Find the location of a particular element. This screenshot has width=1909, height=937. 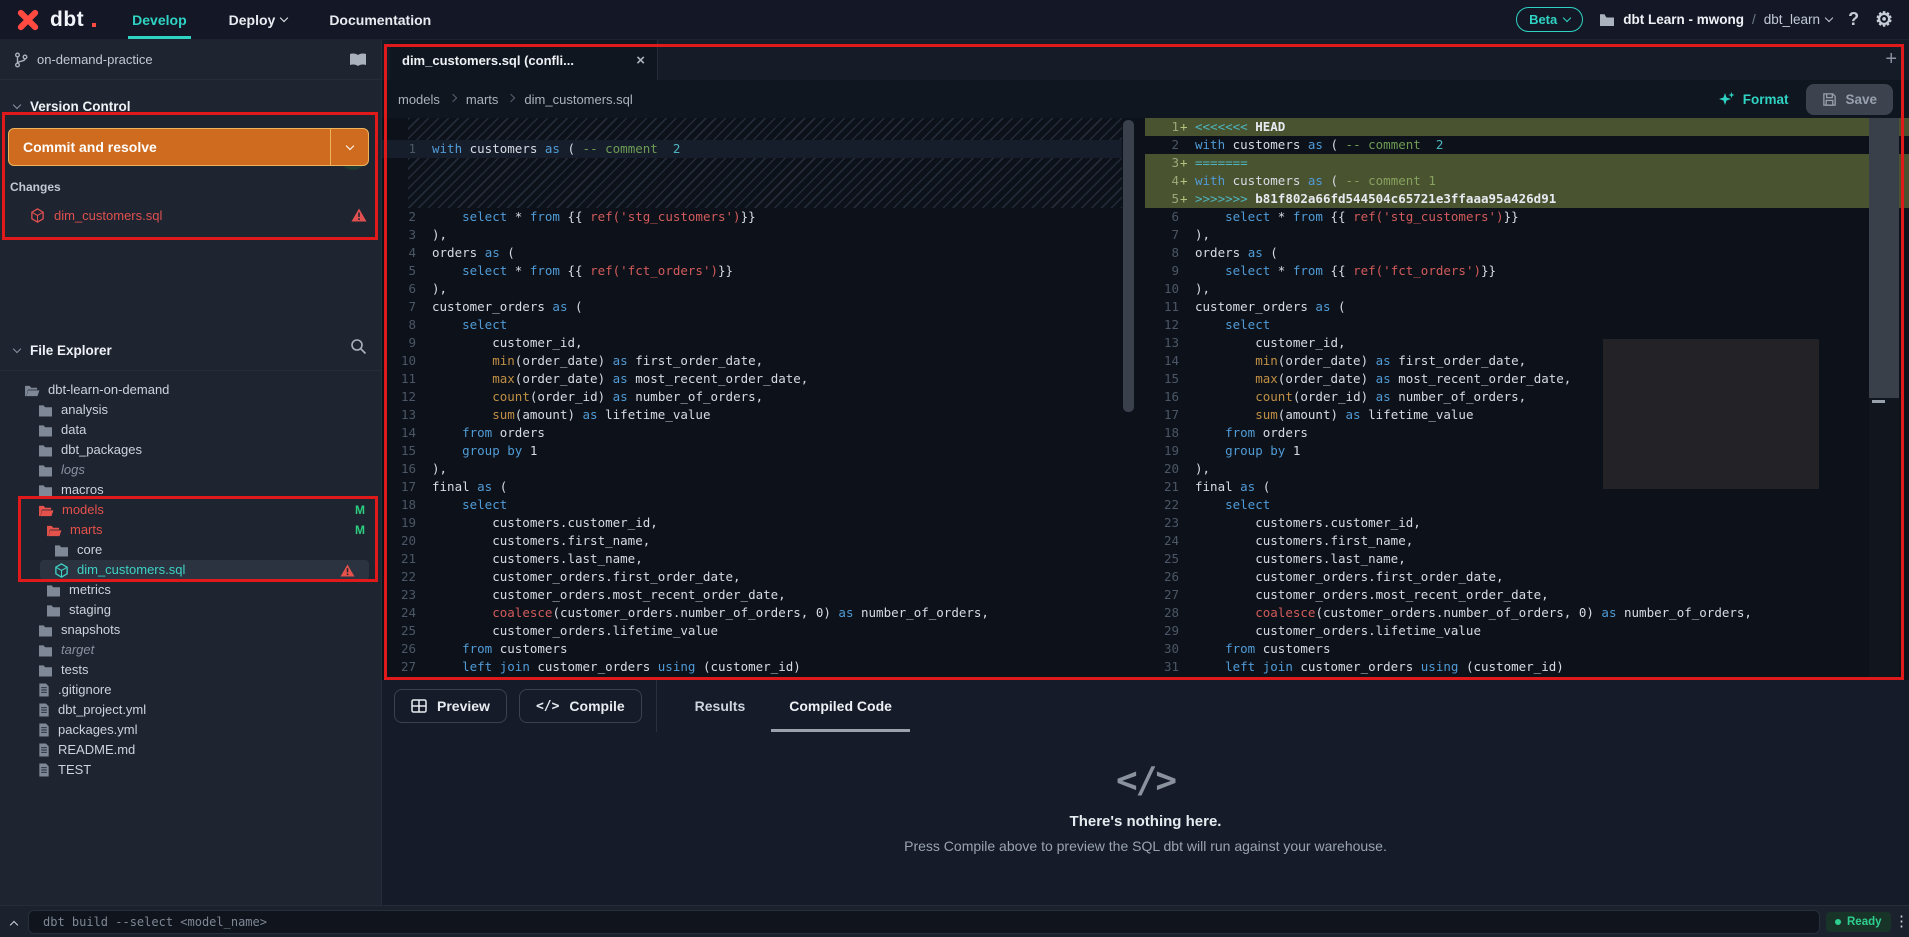

preview-button: Preview is located at coordinates (450, 706).